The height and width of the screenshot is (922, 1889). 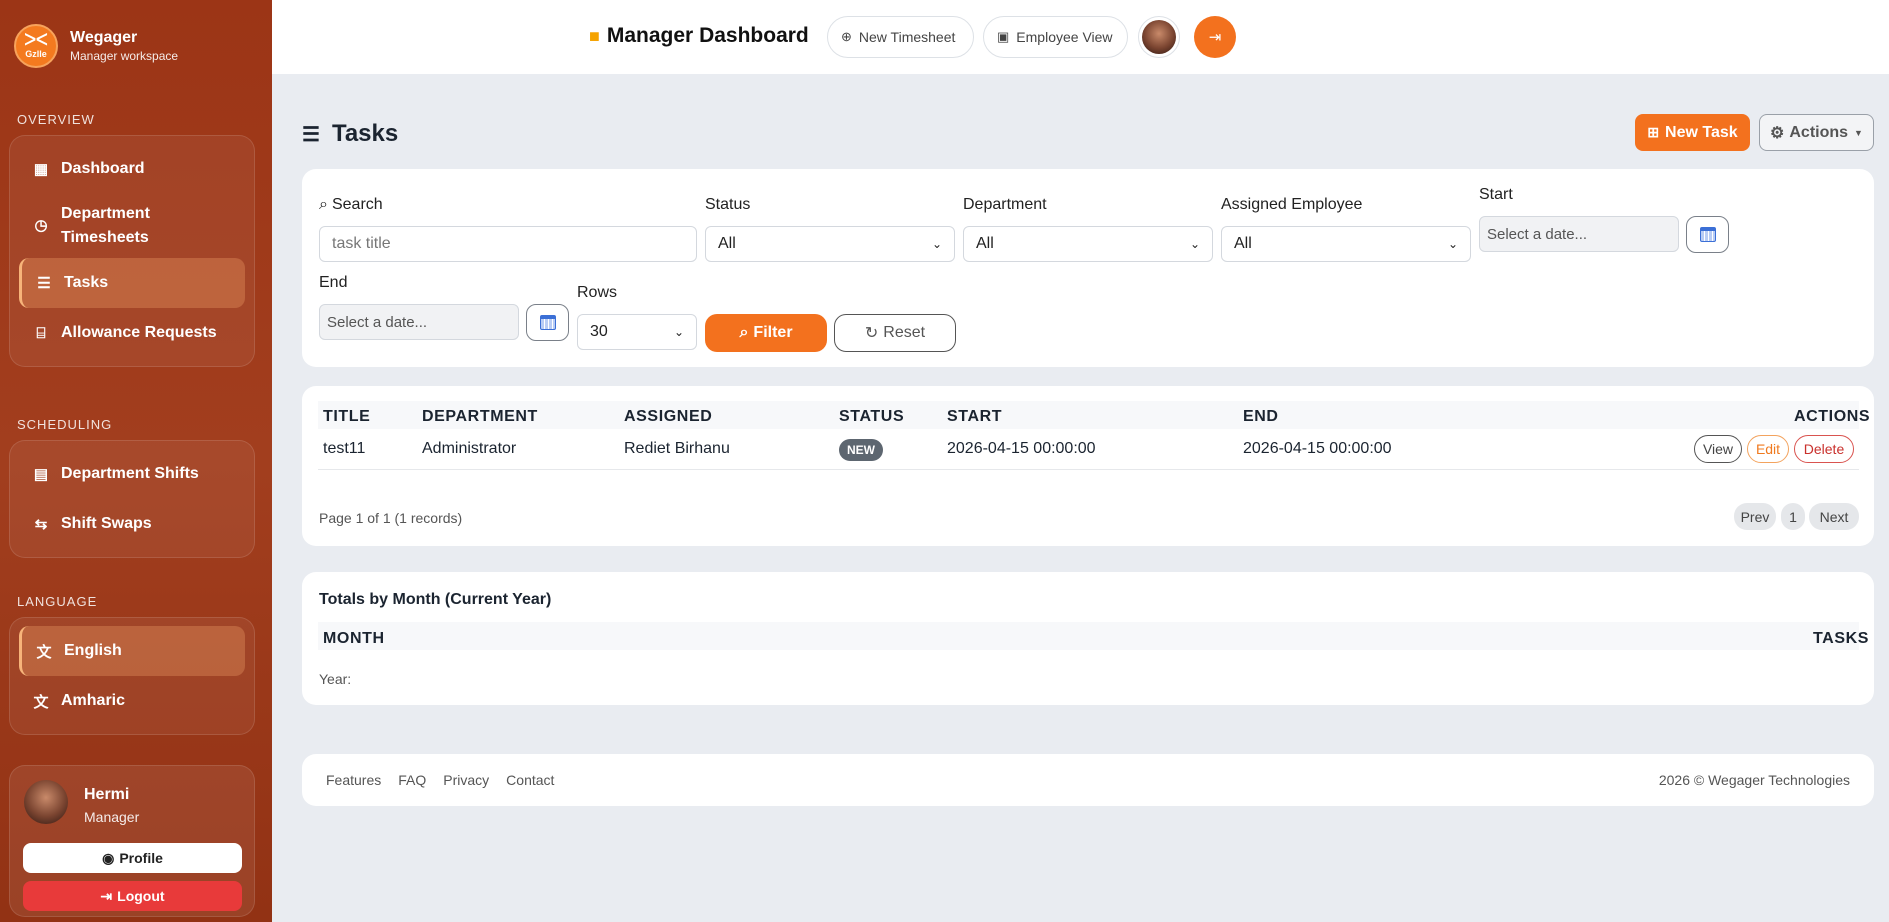 What do you see at coordinates (1088, 469) in the screenshot?
I see `row-divider` at bounding box center [1088, 469].